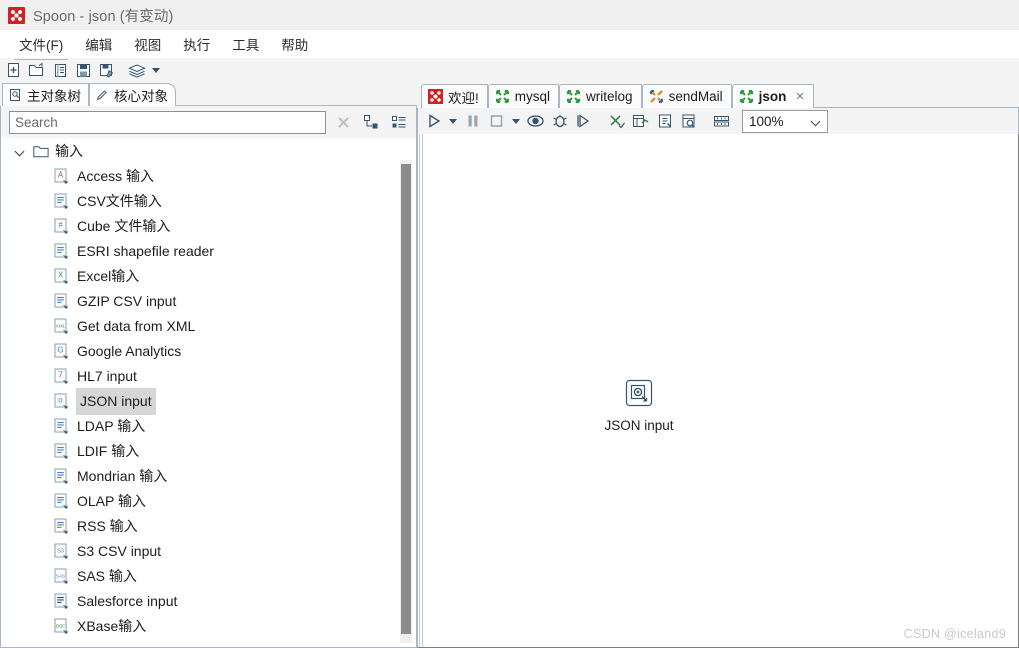 The height and width of the screenshot is (648, 1019). Describe the element at coordinates (766, 121) in the screenshot. I see `zoom-value: 100%` at that location.